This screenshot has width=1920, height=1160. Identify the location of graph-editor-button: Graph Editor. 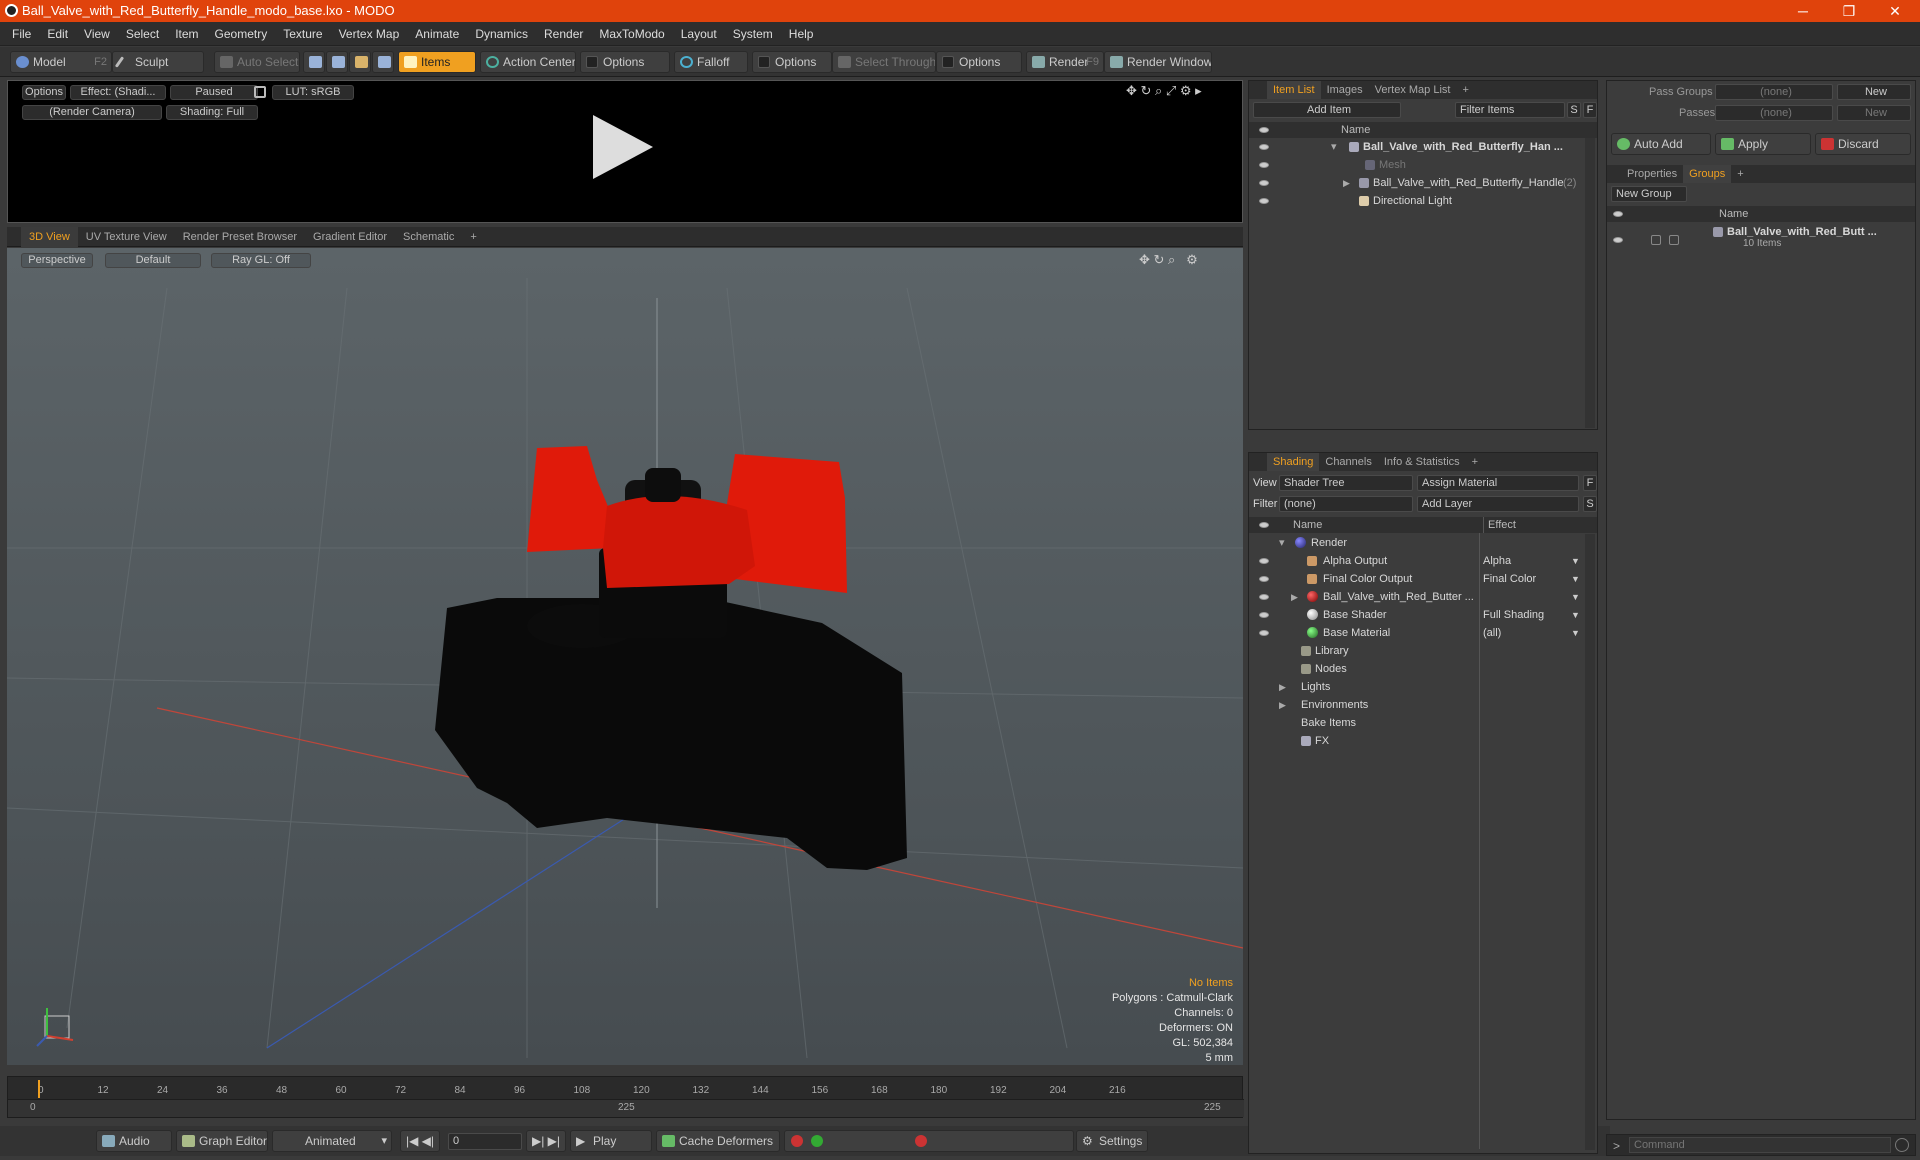
(222, 1141).